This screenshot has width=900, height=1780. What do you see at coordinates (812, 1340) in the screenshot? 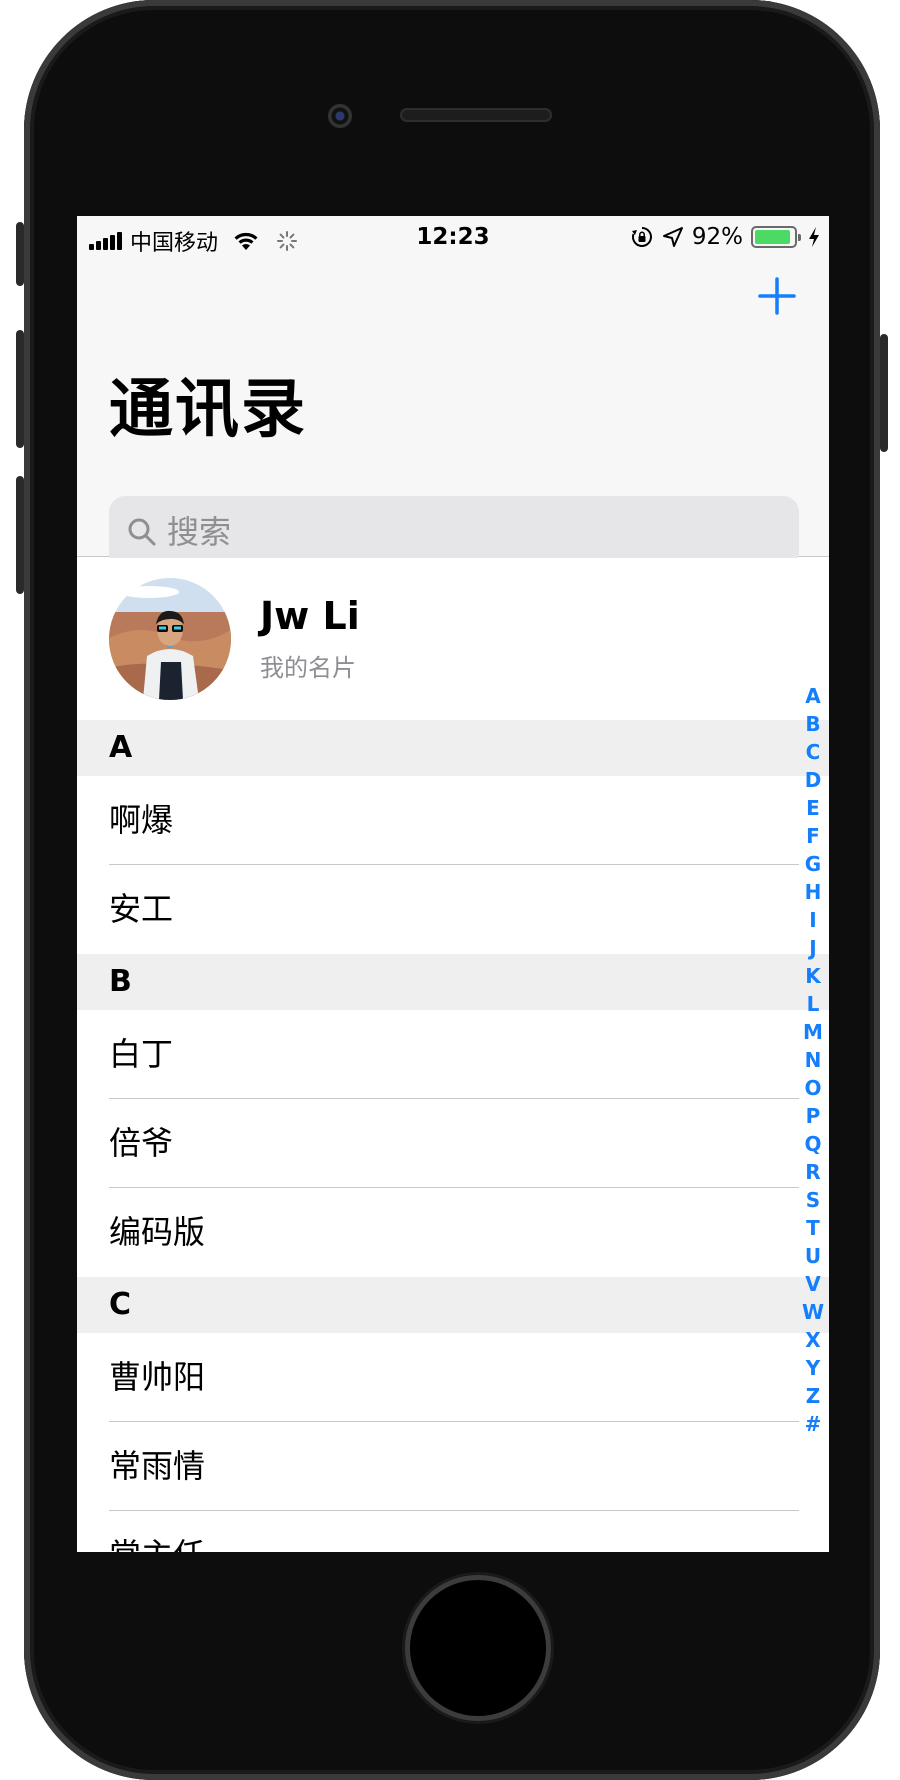
I see `index-letter: X` at bounding box center [812, 1340].